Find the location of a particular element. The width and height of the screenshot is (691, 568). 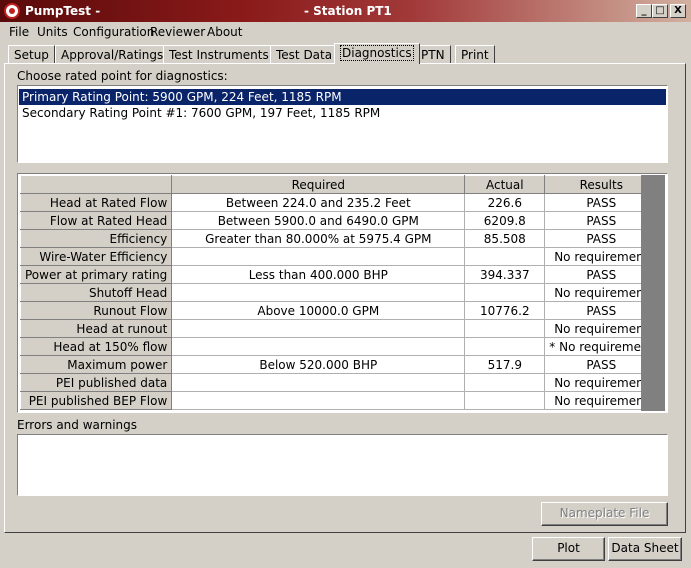

title-bar: PumpTest - - Station PT1 _ □ X is located at coordinates (345, 11).